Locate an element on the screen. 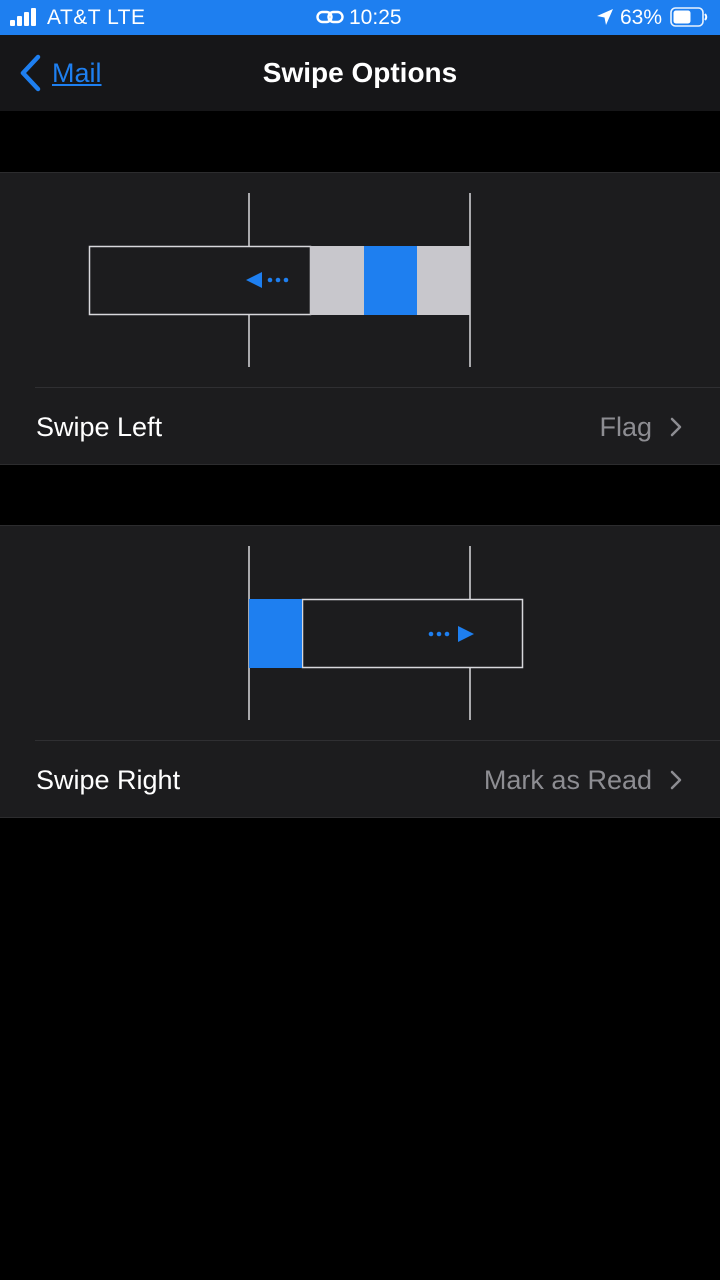 This screenshot has height=1280, width=720. battery-icon is located at coordinates (689, 17).